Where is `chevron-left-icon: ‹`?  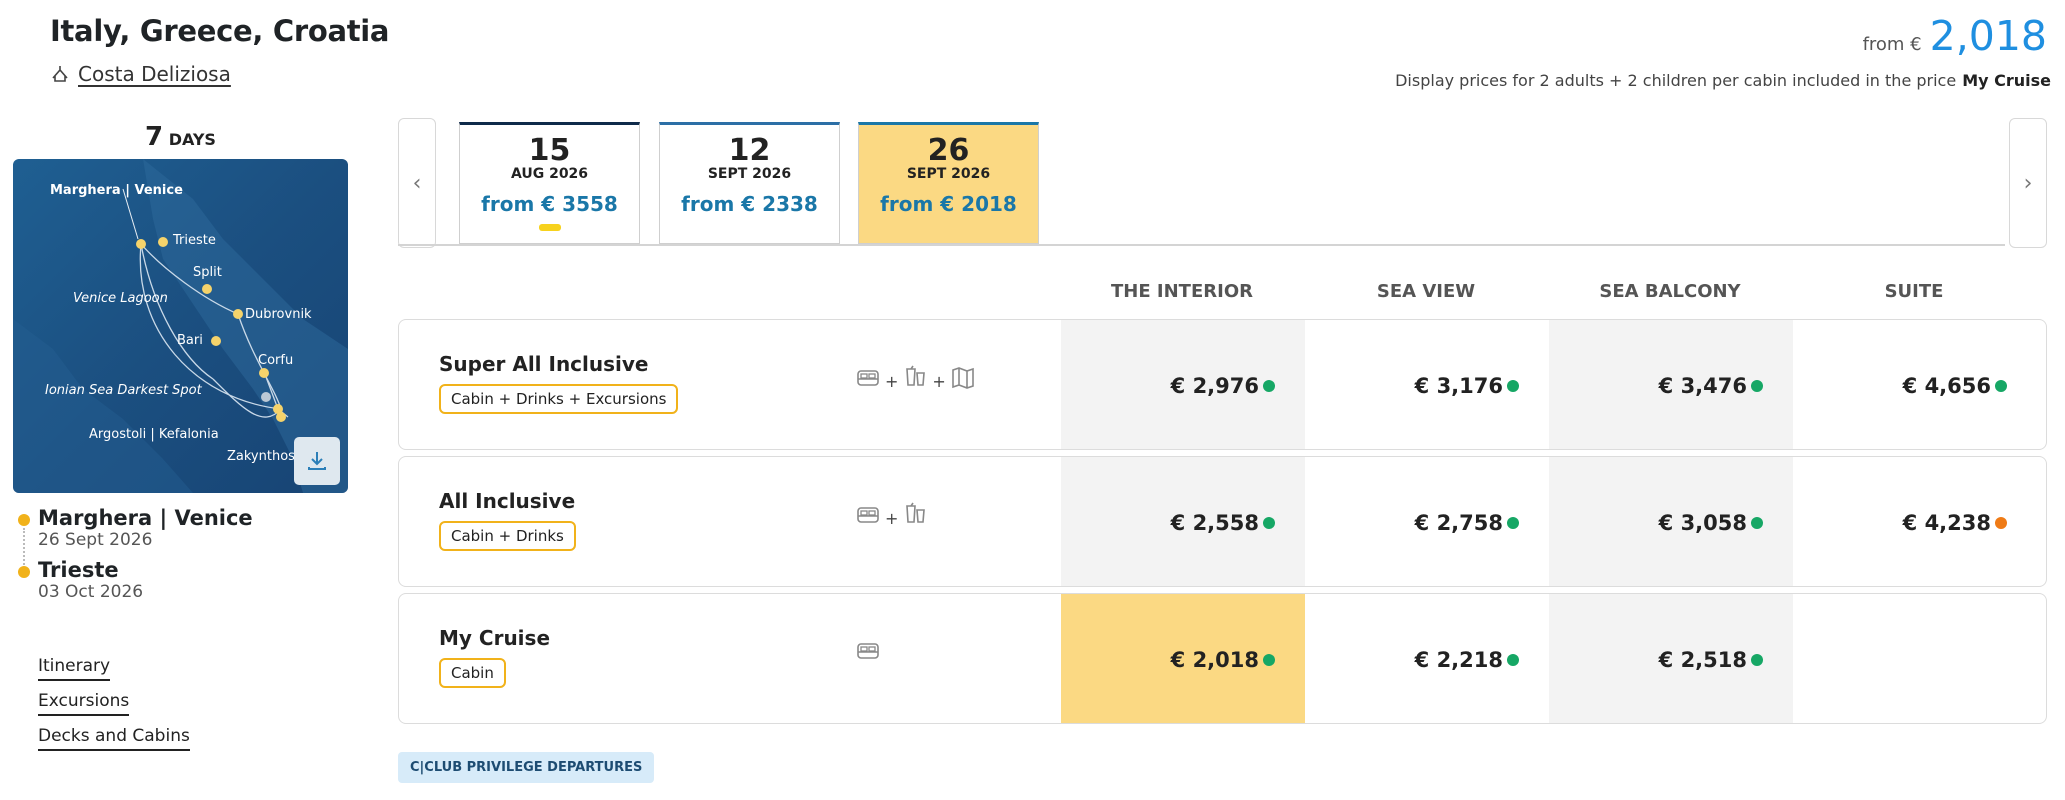
chevron-left-icon: ‹ is located at coordinates (417, 183).